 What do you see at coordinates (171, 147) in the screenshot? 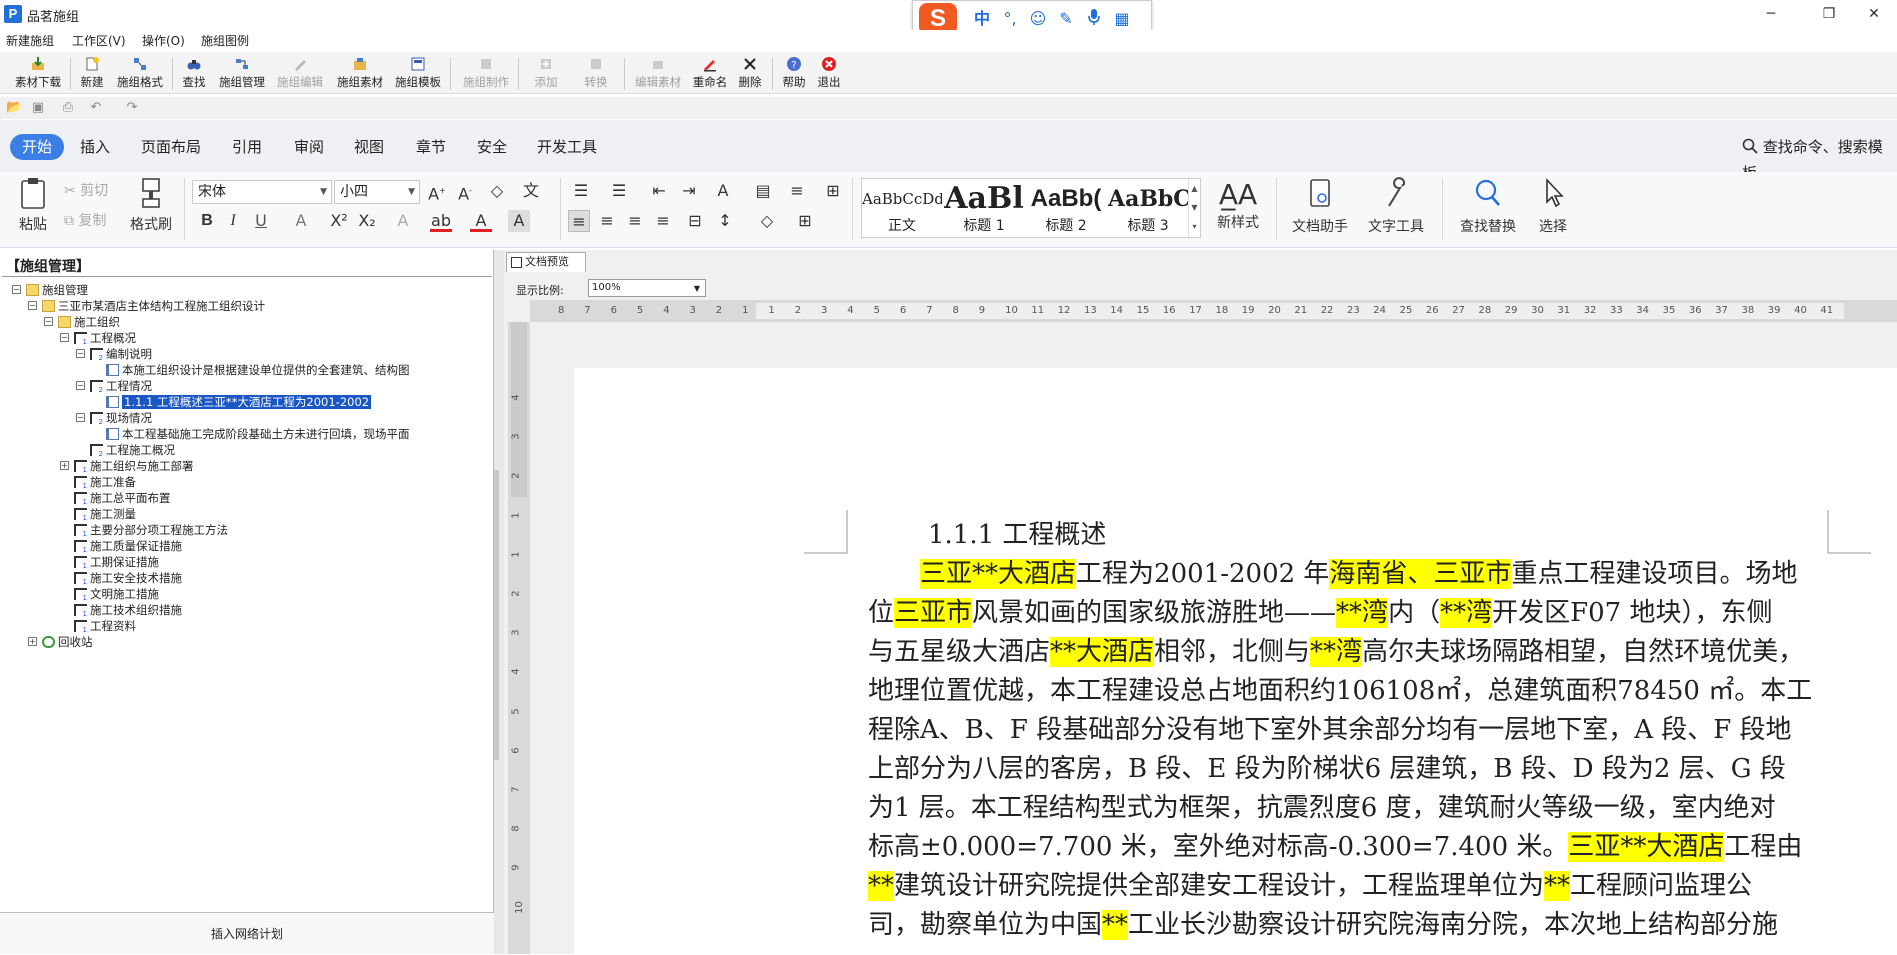
I see `tab-page-layout: 页面布局` at bounding box center [171, 147].